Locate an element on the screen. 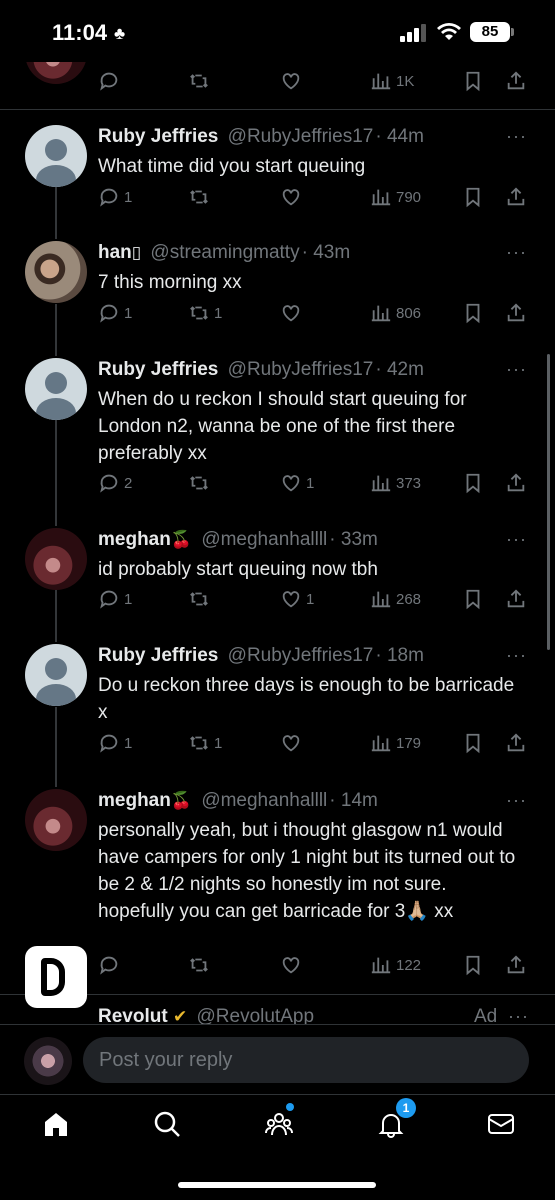 The image size is (555, 1200). views-button: 790 is located at coordinates (395, 197).